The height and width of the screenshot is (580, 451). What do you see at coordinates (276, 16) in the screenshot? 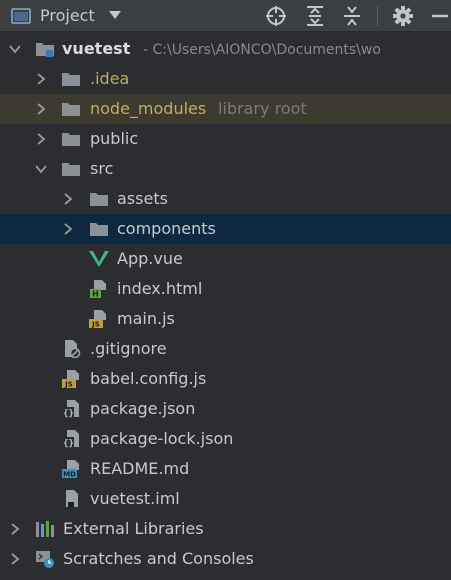
I see `locate-icon` at bounding box center [276, 16].